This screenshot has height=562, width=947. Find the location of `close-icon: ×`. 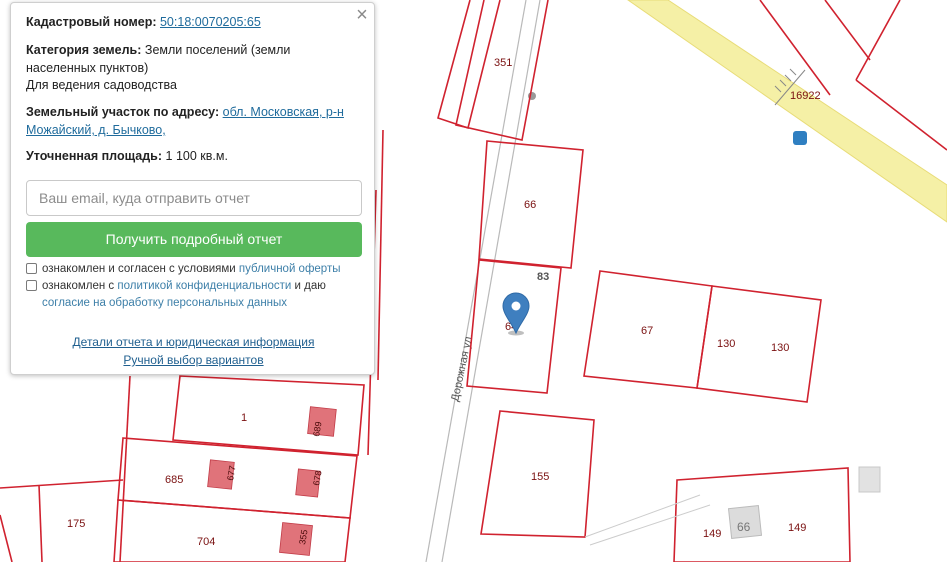

close-icon: × is located at coordinates (362, 15).